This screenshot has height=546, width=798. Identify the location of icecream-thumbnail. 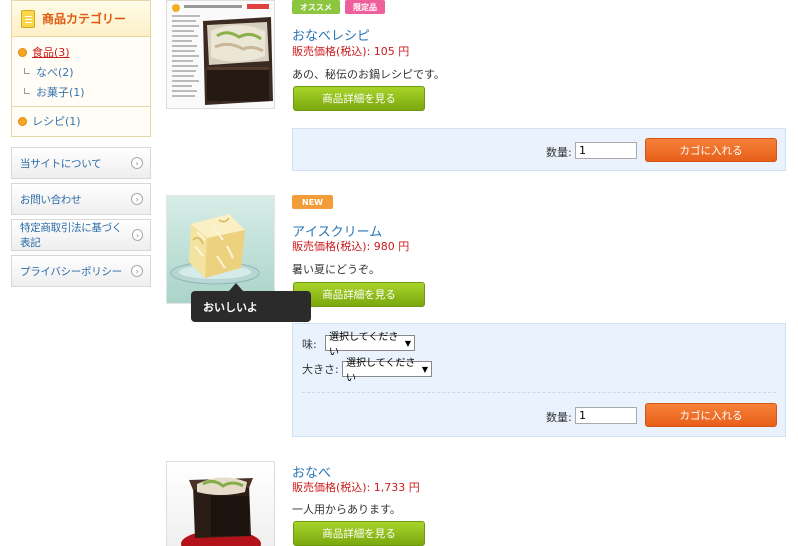
(220, 249).